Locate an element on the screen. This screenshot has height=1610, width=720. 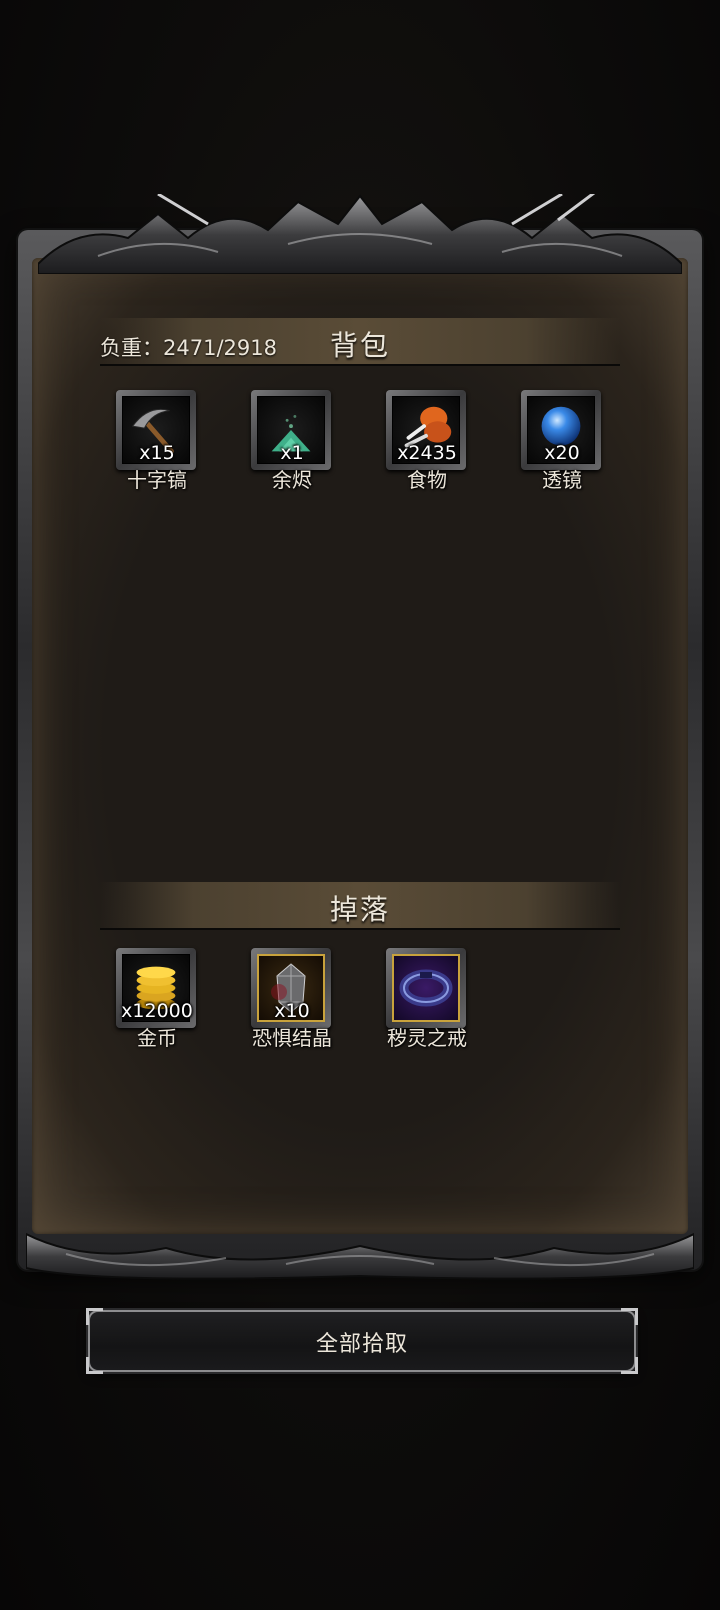
item-name: 食物 is located at coordinates (427, 480).